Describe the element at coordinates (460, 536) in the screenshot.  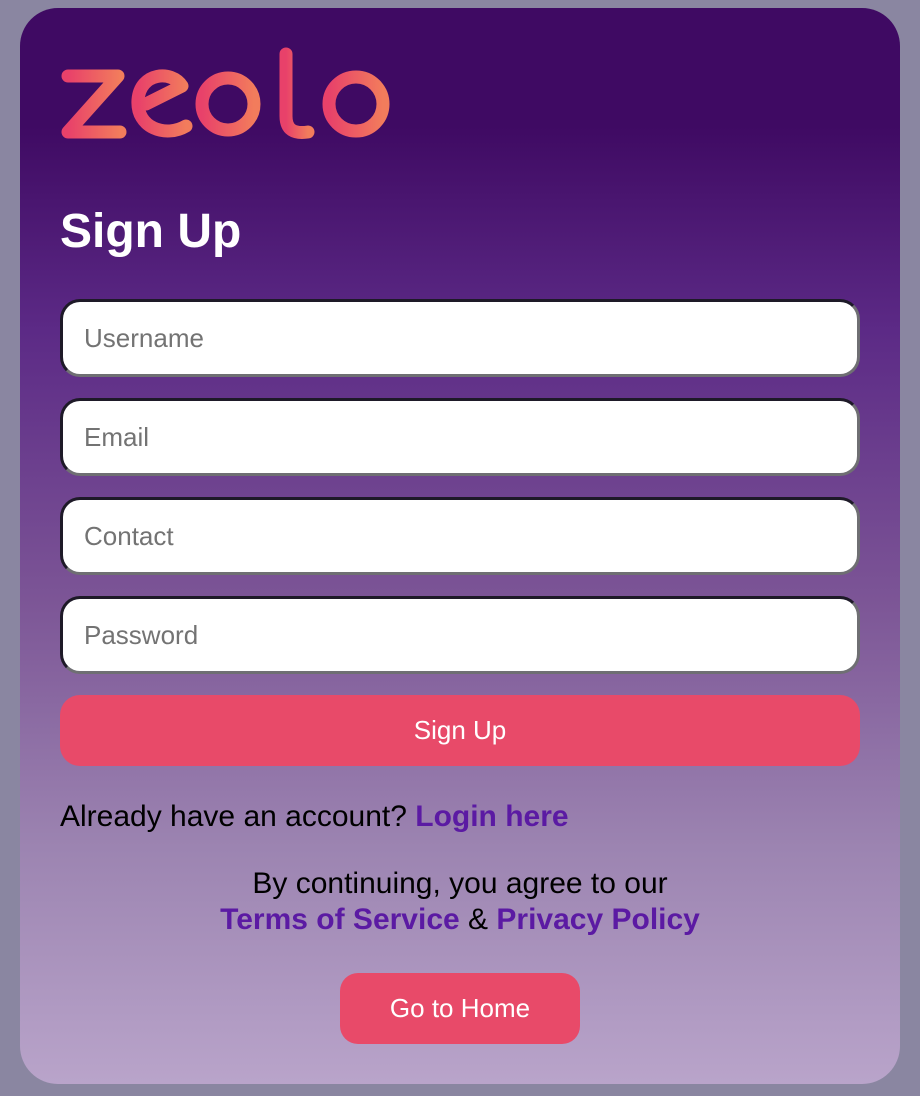
I see `contact-input` at that location.